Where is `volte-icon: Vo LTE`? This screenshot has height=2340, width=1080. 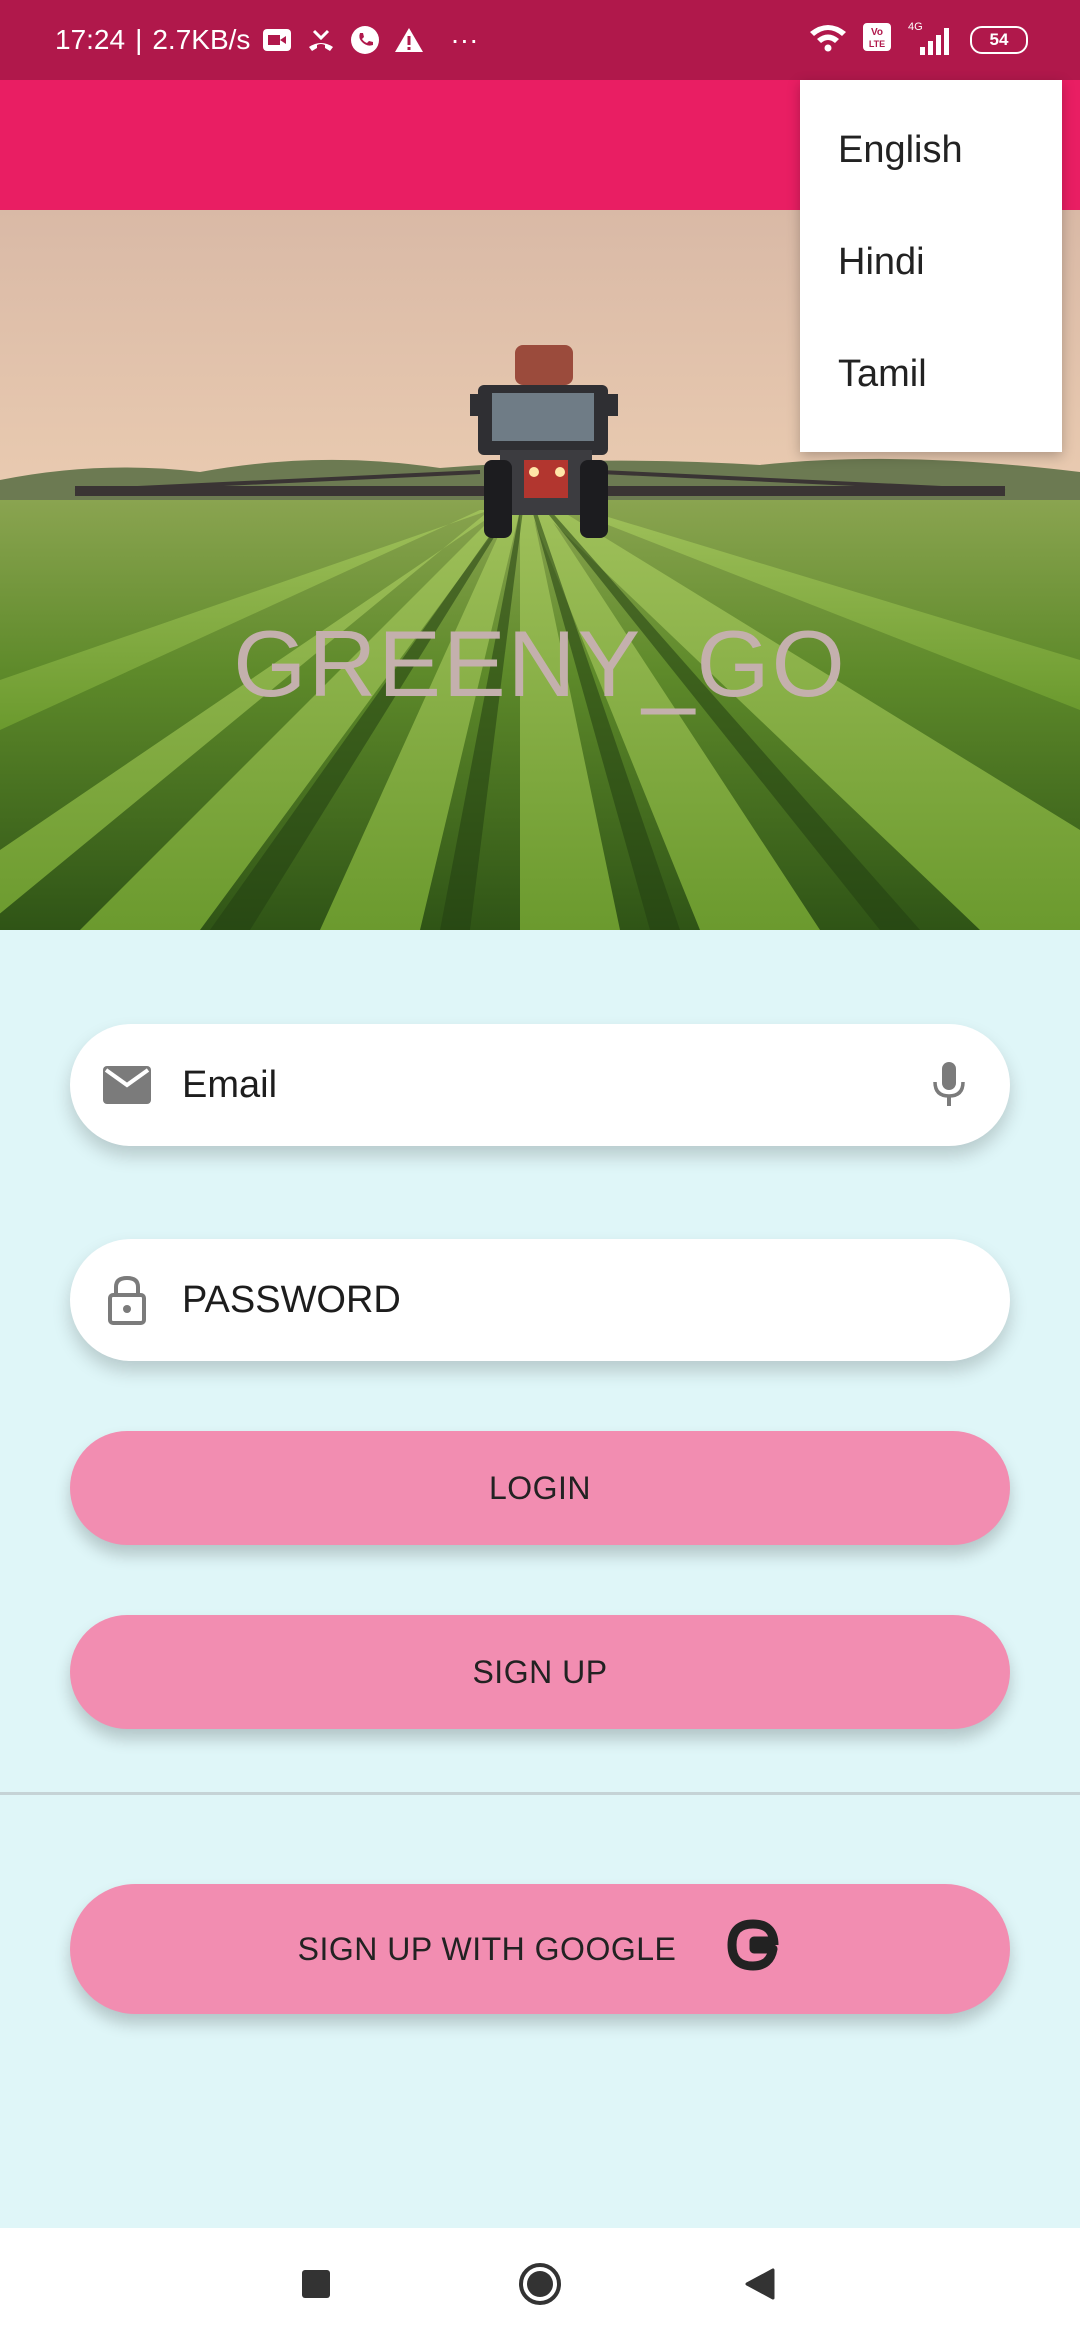
volte-icon: Vo LTE is located at coordinates (877, 40).